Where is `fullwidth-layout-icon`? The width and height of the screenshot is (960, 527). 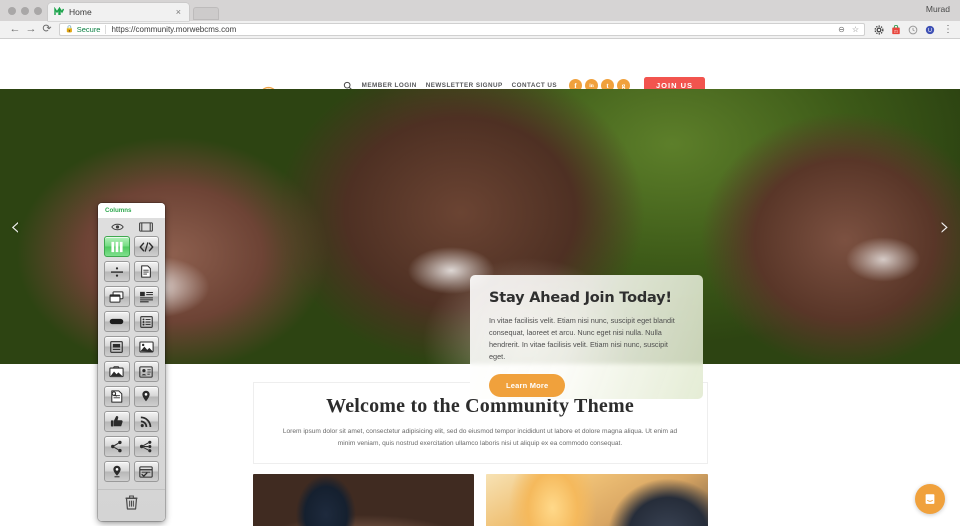 fullwidth-layout-icon is located at coordinates (145, 227).